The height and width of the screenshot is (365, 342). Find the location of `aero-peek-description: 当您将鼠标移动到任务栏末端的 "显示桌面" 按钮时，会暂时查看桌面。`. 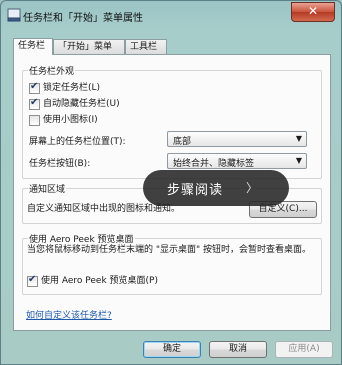

aero-peek-description: 当您将鼠标移动到任务栏末端的 "显示桌面" 按钮时，会暂时查看桌面。 is located at coordinates (169, 250).